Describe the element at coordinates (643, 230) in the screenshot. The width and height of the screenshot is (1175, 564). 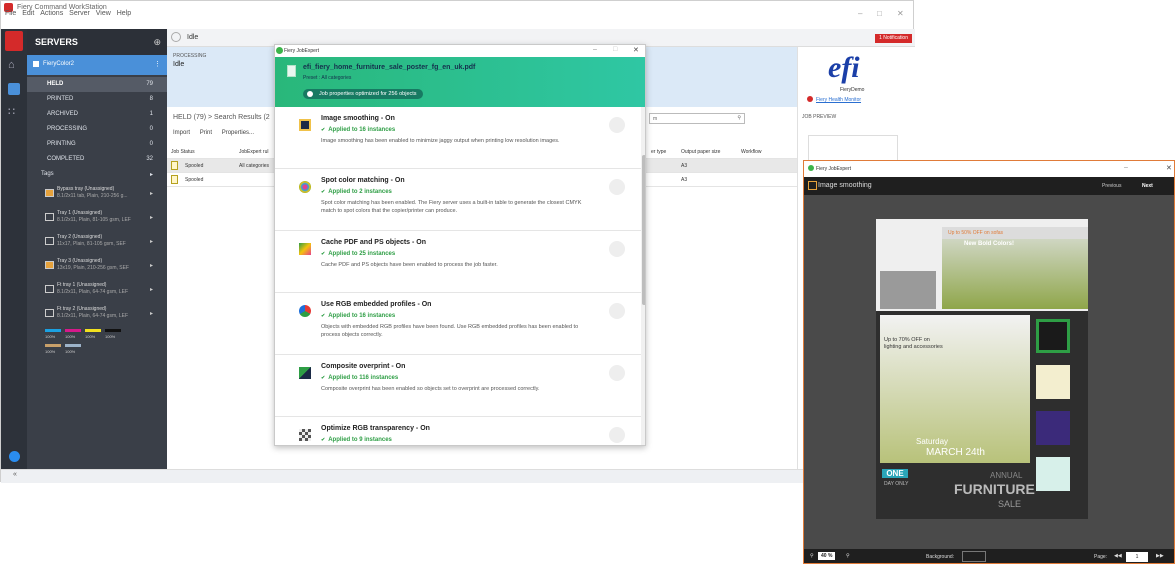
I see `scrollbar-thumb` at that location.